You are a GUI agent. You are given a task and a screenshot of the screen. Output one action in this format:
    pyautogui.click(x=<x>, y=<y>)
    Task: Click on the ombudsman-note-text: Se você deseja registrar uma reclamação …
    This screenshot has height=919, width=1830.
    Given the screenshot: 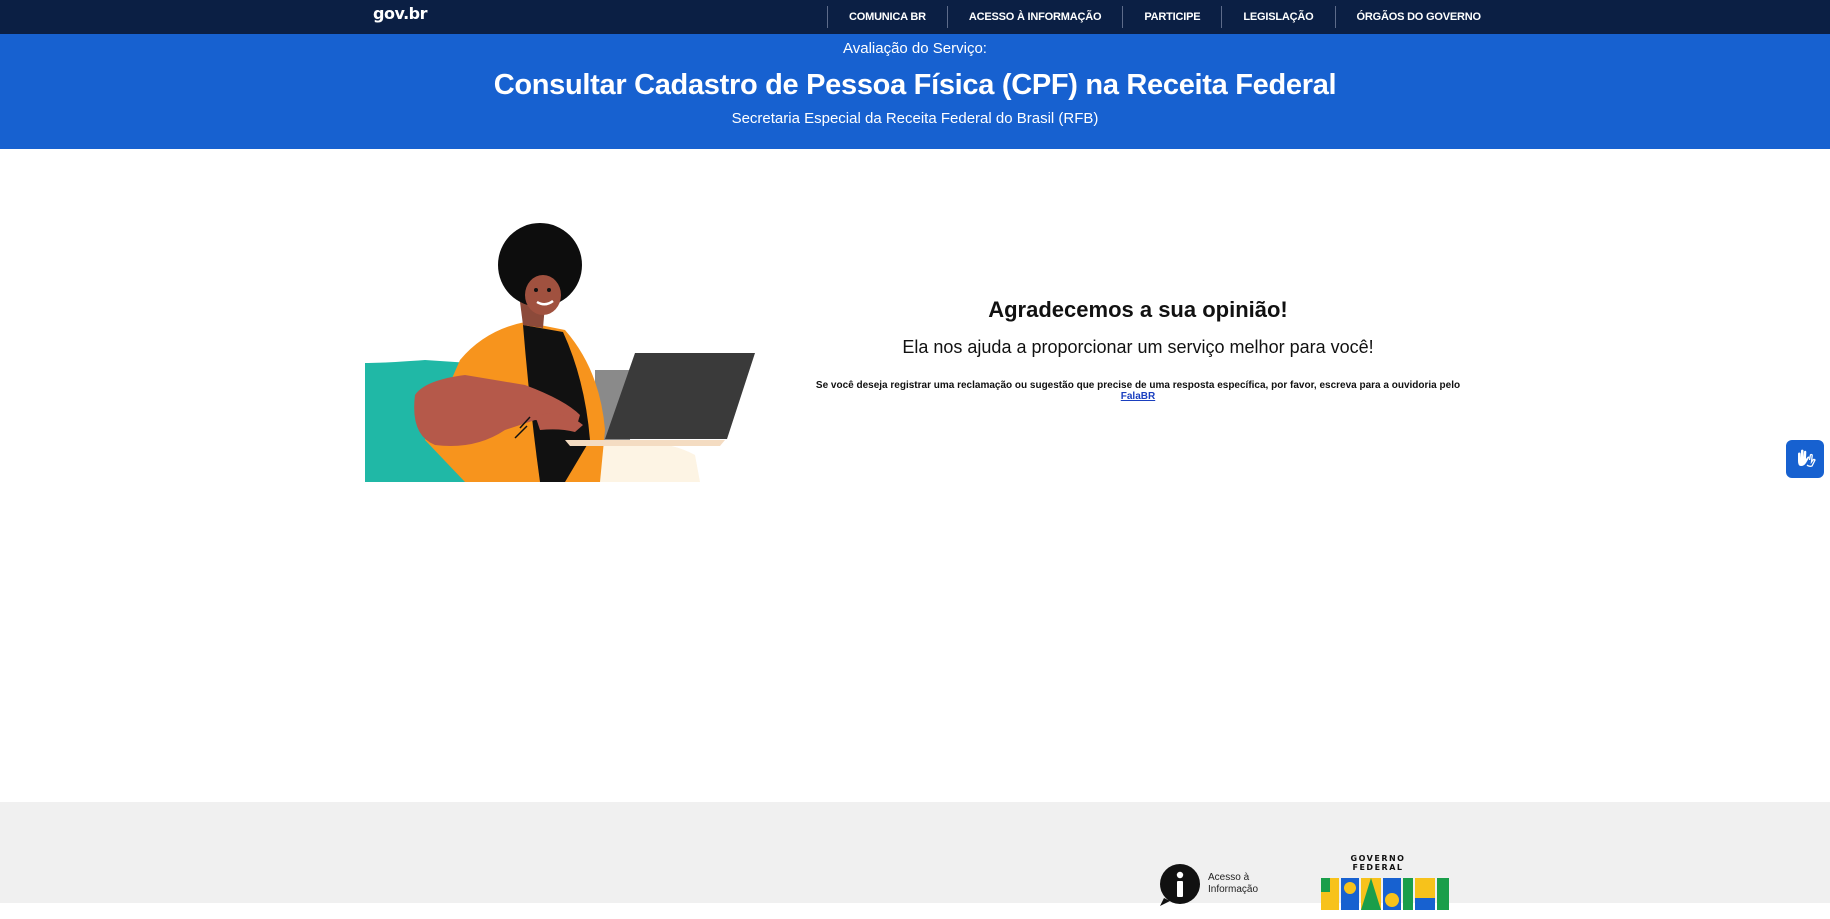 What is the action you would take?
    pyautogui.click(x=1138, y=385)
    